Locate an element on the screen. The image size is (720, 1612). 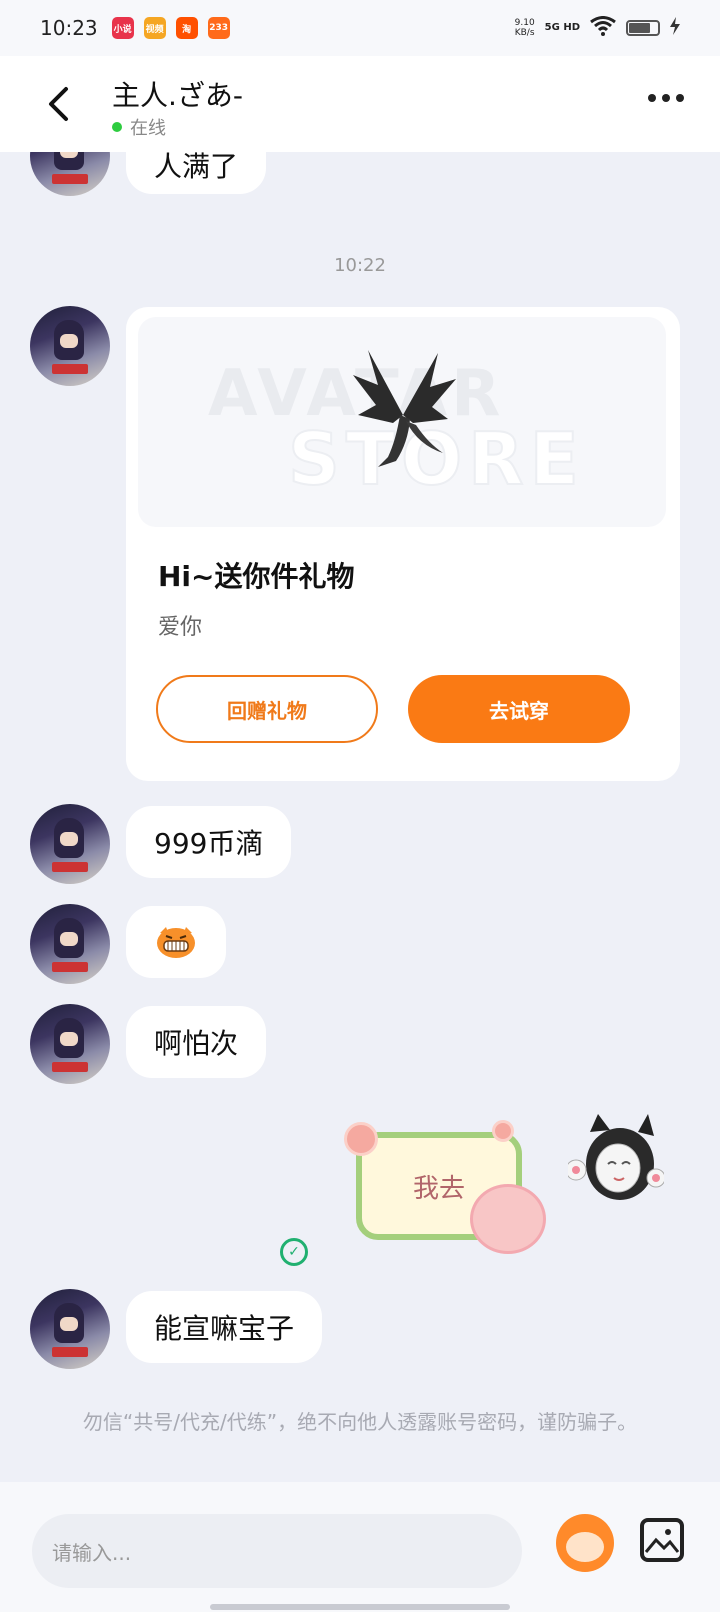
network-type: 5G HD is located at coordinates (562, 27).